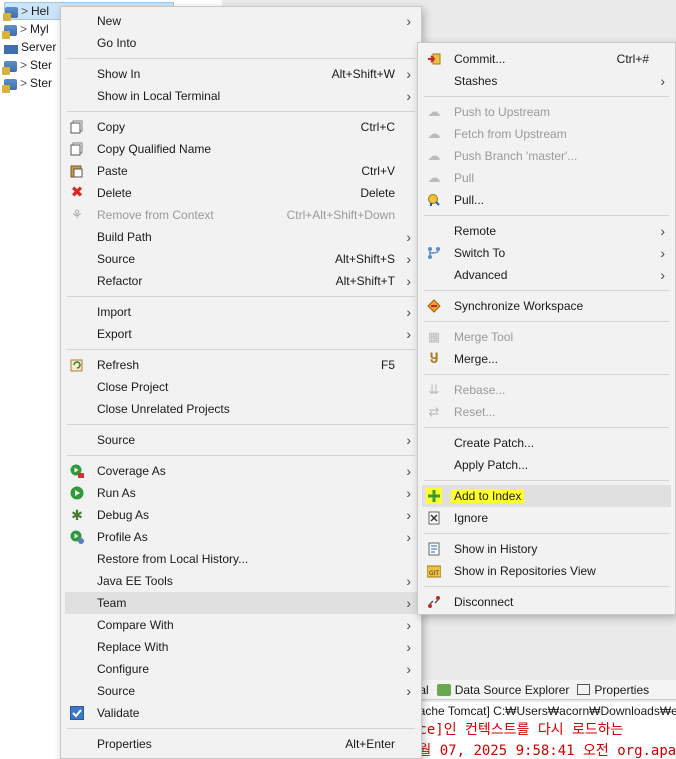 This screenshot has width=676, height=759. What do you see at coordinates (241, 713) in the screenshot?
I see `menu-item-validate: Validate` at bounding box center [241, 713].